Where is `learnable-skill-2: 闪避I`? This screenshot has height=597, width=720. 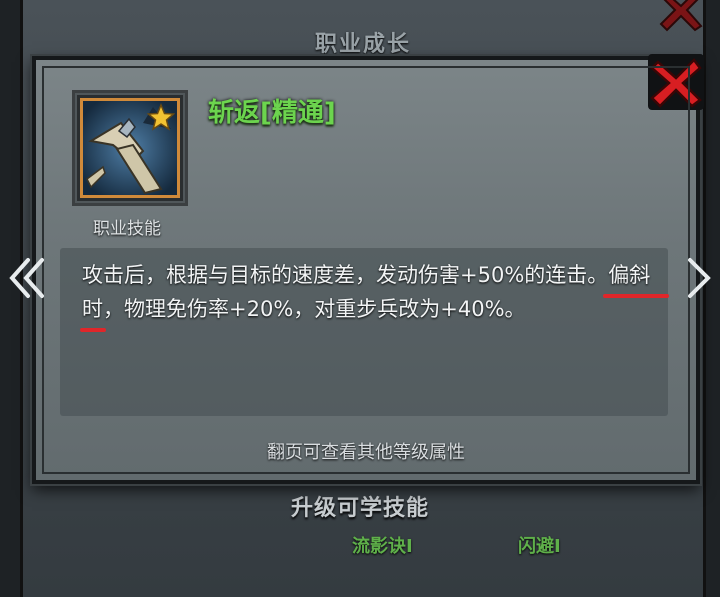
learnable-skill-2: 闪避I is located at coordinates (539, 545).